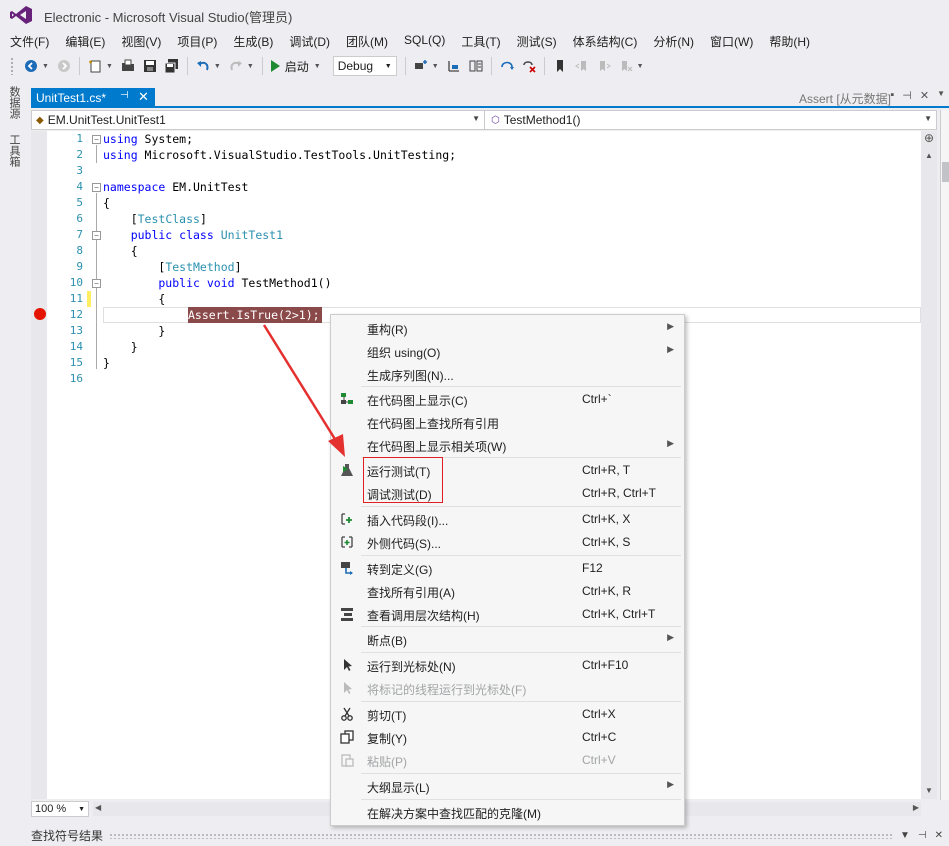  What do you see at coordinates (203, 66) in the screenshot?
I see `undo-icon` at bounding box center [203, 66].